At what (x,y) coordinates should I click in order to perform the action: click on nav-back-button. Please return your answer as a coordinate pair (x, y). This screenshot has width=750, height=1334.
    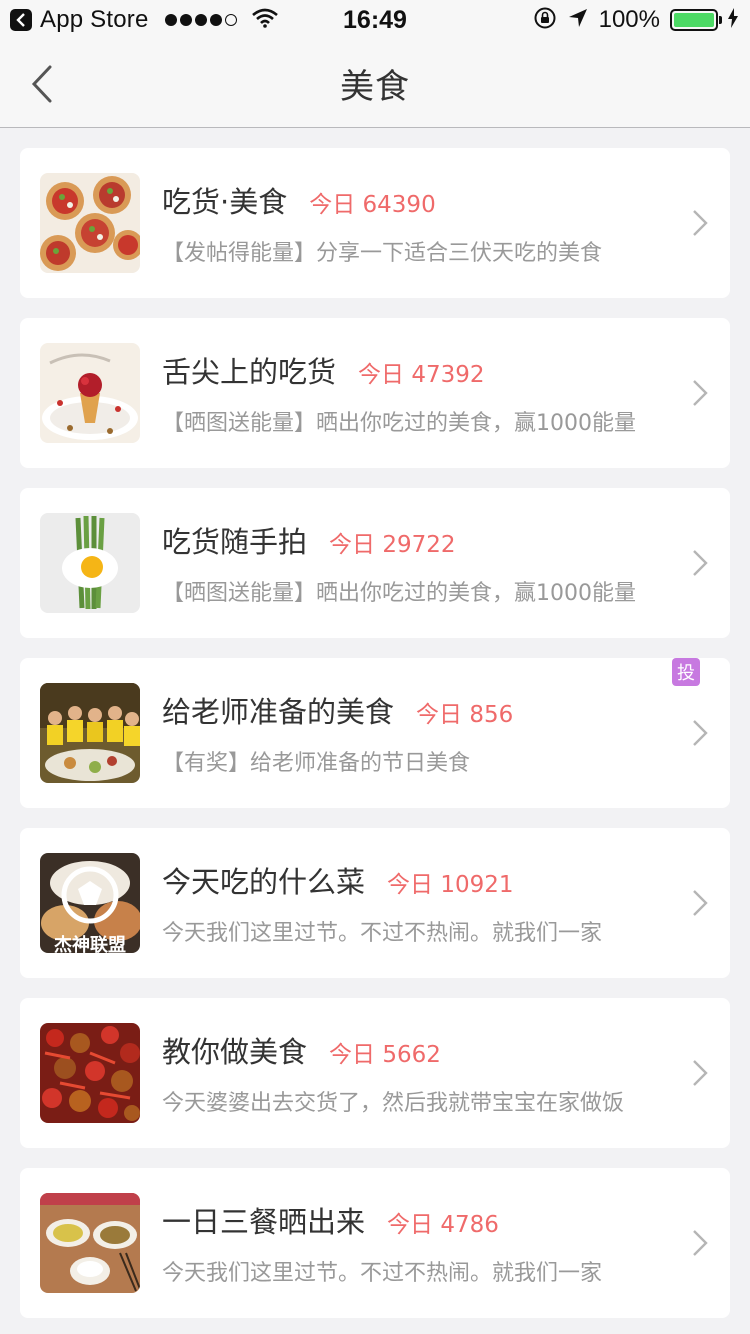
    Looking at the image, I should click on (42, 84).